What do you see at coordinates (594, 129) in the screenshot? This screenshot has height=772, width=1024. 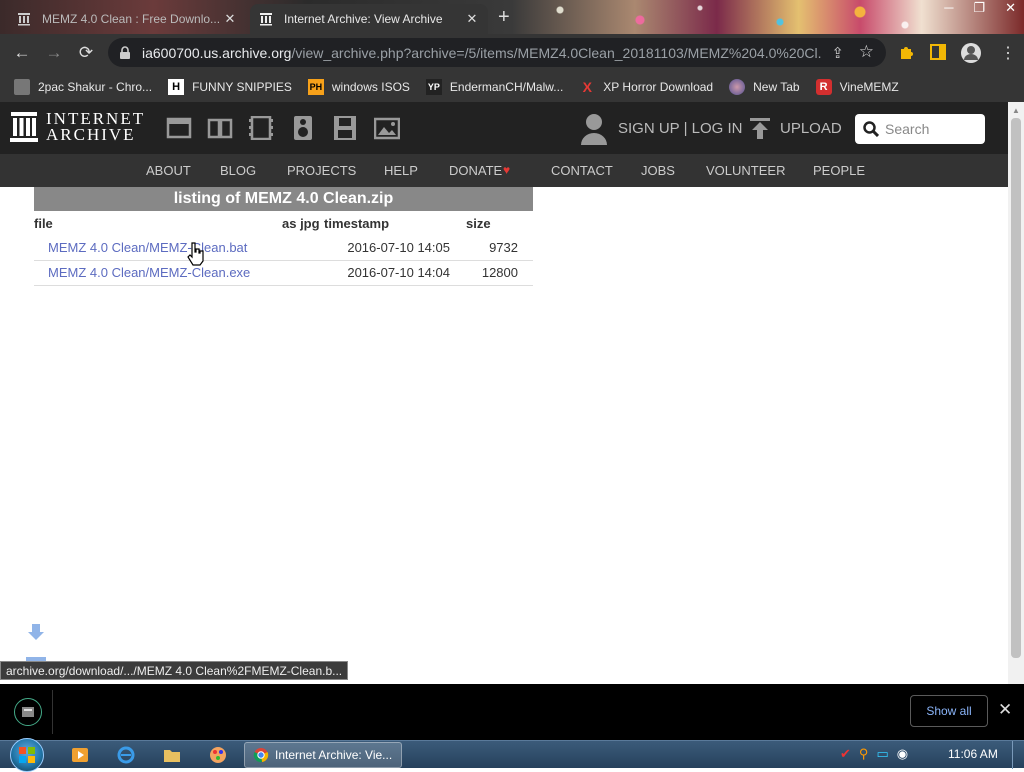 I see `user-silhouette-icon` at bounding box center [594, 129].